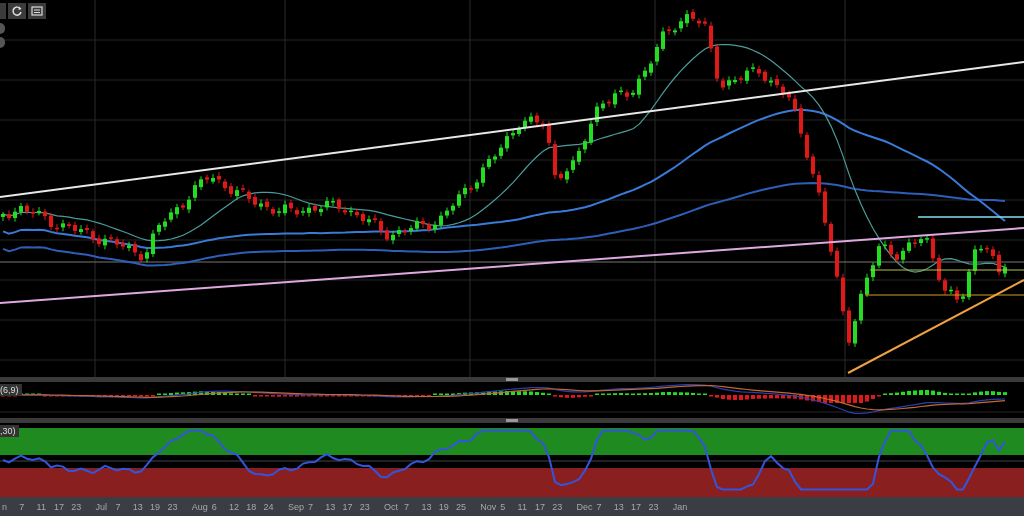 Image resolution: width=1024 pixels, height=516 pixels. I want to click on axis-label: 12, so click(234, 507).